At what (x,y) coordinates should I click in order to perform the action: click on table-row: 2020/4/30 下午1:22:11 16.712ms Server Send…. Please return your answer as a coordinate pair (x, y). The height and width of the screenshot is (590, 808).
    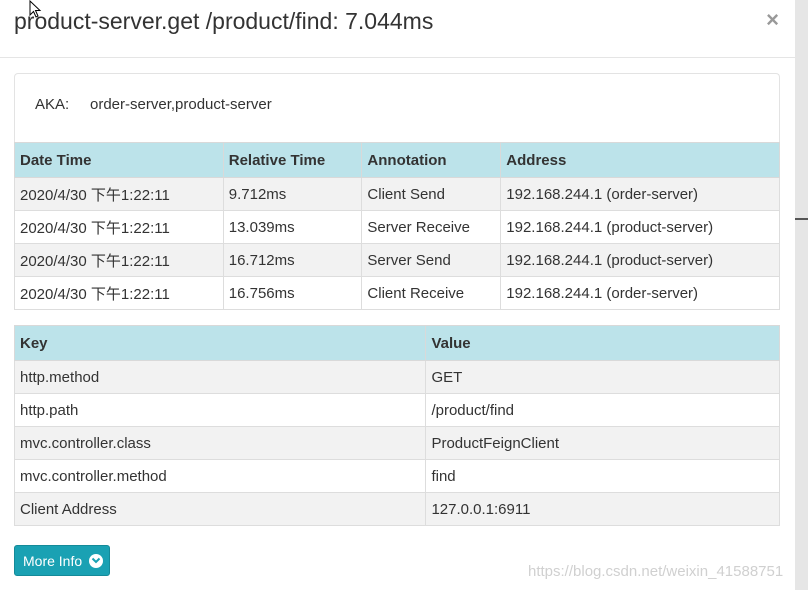
    Looking at the image, I should click on (397, 260).